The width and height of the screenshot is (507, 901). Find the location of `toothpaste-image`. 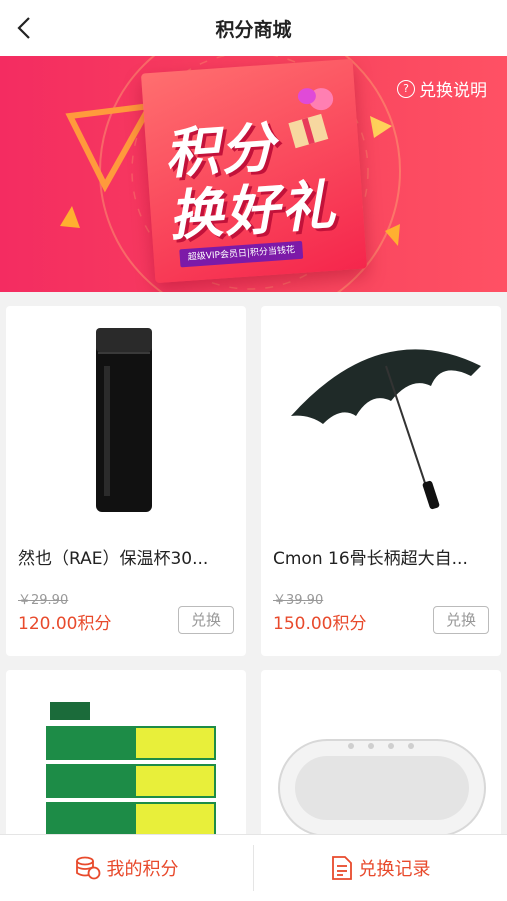

toothpaste-image is located at coordinates (131, 769).